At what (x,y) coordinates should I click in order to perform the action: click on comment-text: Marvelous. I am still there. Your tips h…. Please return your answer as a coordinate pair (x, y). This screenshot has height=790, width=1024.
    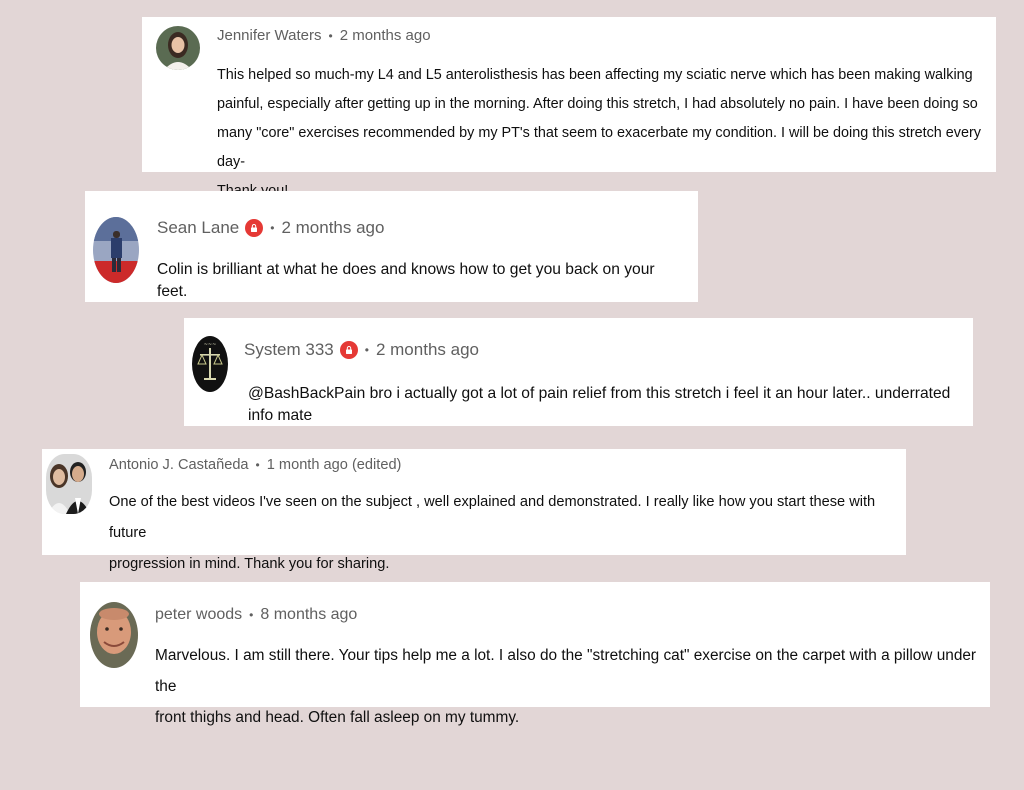
    Looking at the image, I should click on (566, 686).